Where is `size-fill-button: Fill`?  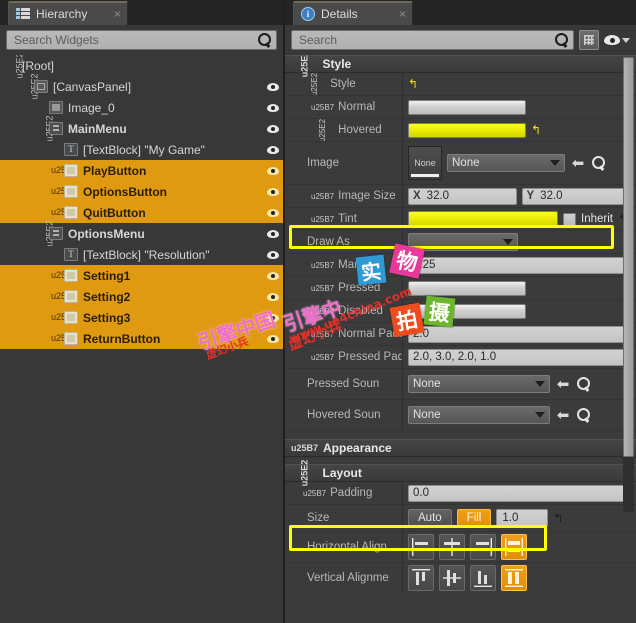
size-fill-button: Fill is located at coordinates (474, 518).